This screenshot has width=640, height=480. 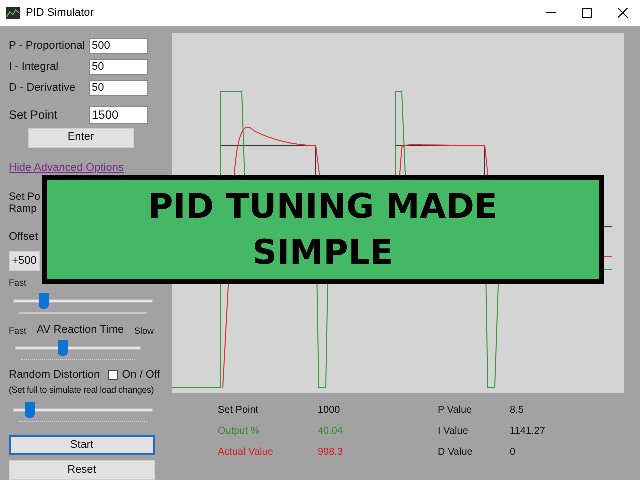 What do you see at coordinates (513, 453) in the screenshot?
I see `pid-value: 0` at bounding box center [513, 453].